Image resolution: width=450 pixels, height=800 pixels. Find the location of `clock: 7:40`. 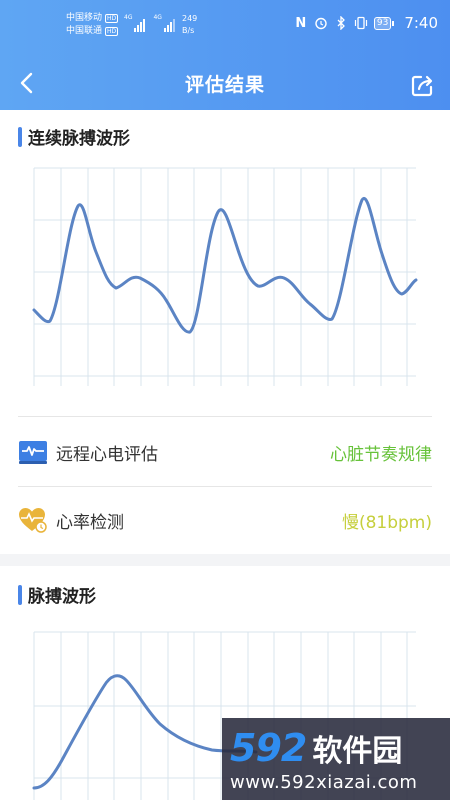

clock: 7:40 is located at coordinates (421, 23).